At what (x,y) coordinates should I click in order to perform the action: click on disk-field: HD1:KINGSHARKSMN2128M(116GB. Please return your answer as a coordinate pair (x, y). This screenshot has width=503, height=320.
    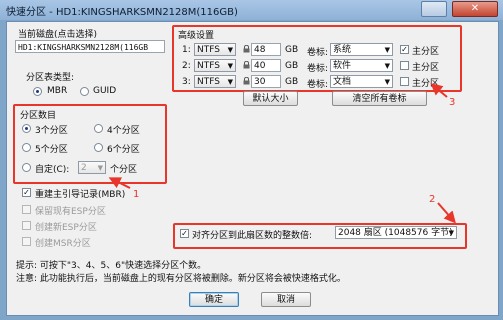
    Looking at the image, I should click on (90, 46).